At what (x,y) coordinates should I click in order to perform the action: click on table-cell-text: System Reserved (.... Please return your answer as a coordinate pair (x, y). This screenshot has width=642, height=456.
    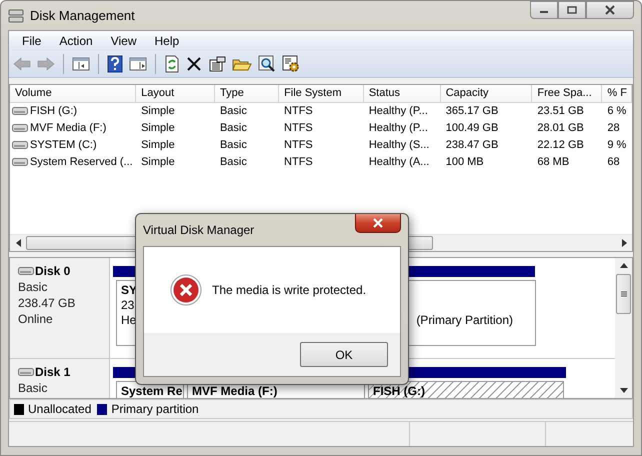
    Looking at the image, I should click on (81, 162).